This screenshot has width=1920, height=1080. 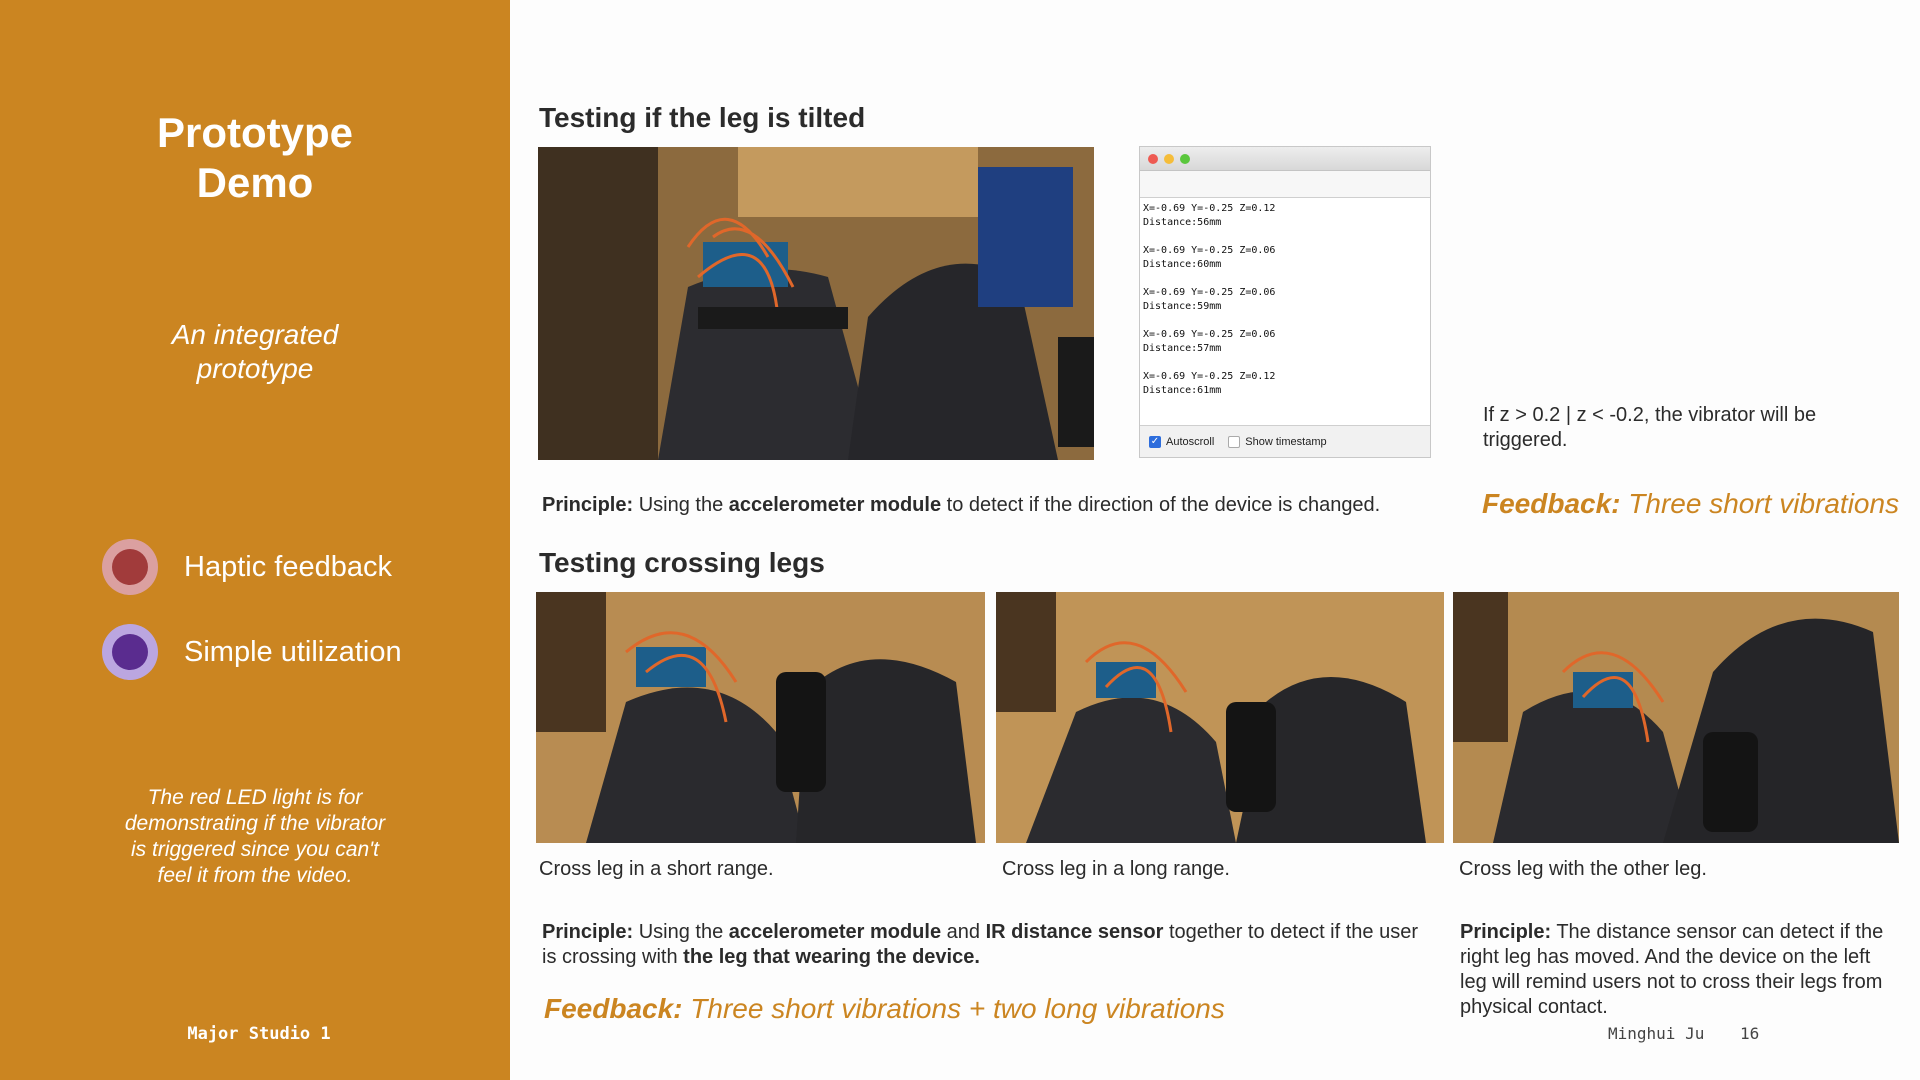 I want to click on tilt-test-photo, so click(x=816, y=303).